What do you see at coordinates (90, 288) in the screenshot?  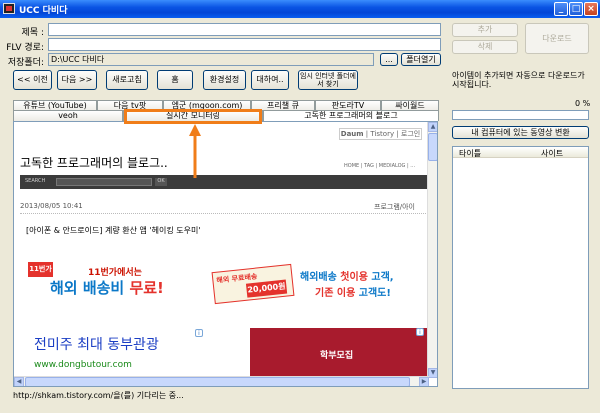 I see `ad-line2-text: 해외 배송비` at bounding box center [90, 288].